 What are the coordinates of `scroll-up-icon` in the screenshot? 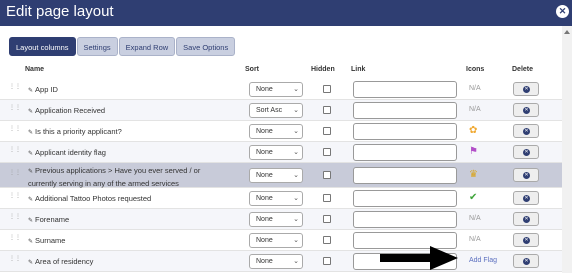 It's located at (567, 32).